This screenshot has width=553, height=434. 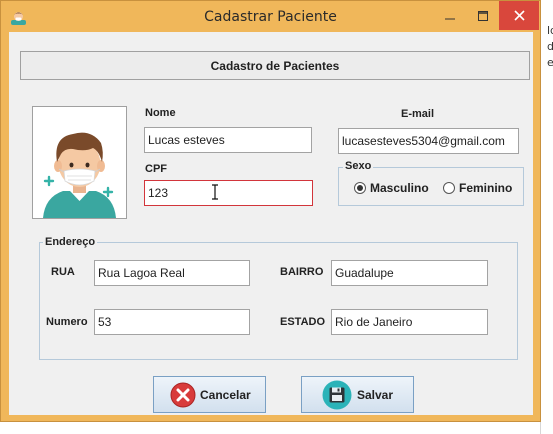 I want to click on maximize-icon, so click(x=483, y=15).